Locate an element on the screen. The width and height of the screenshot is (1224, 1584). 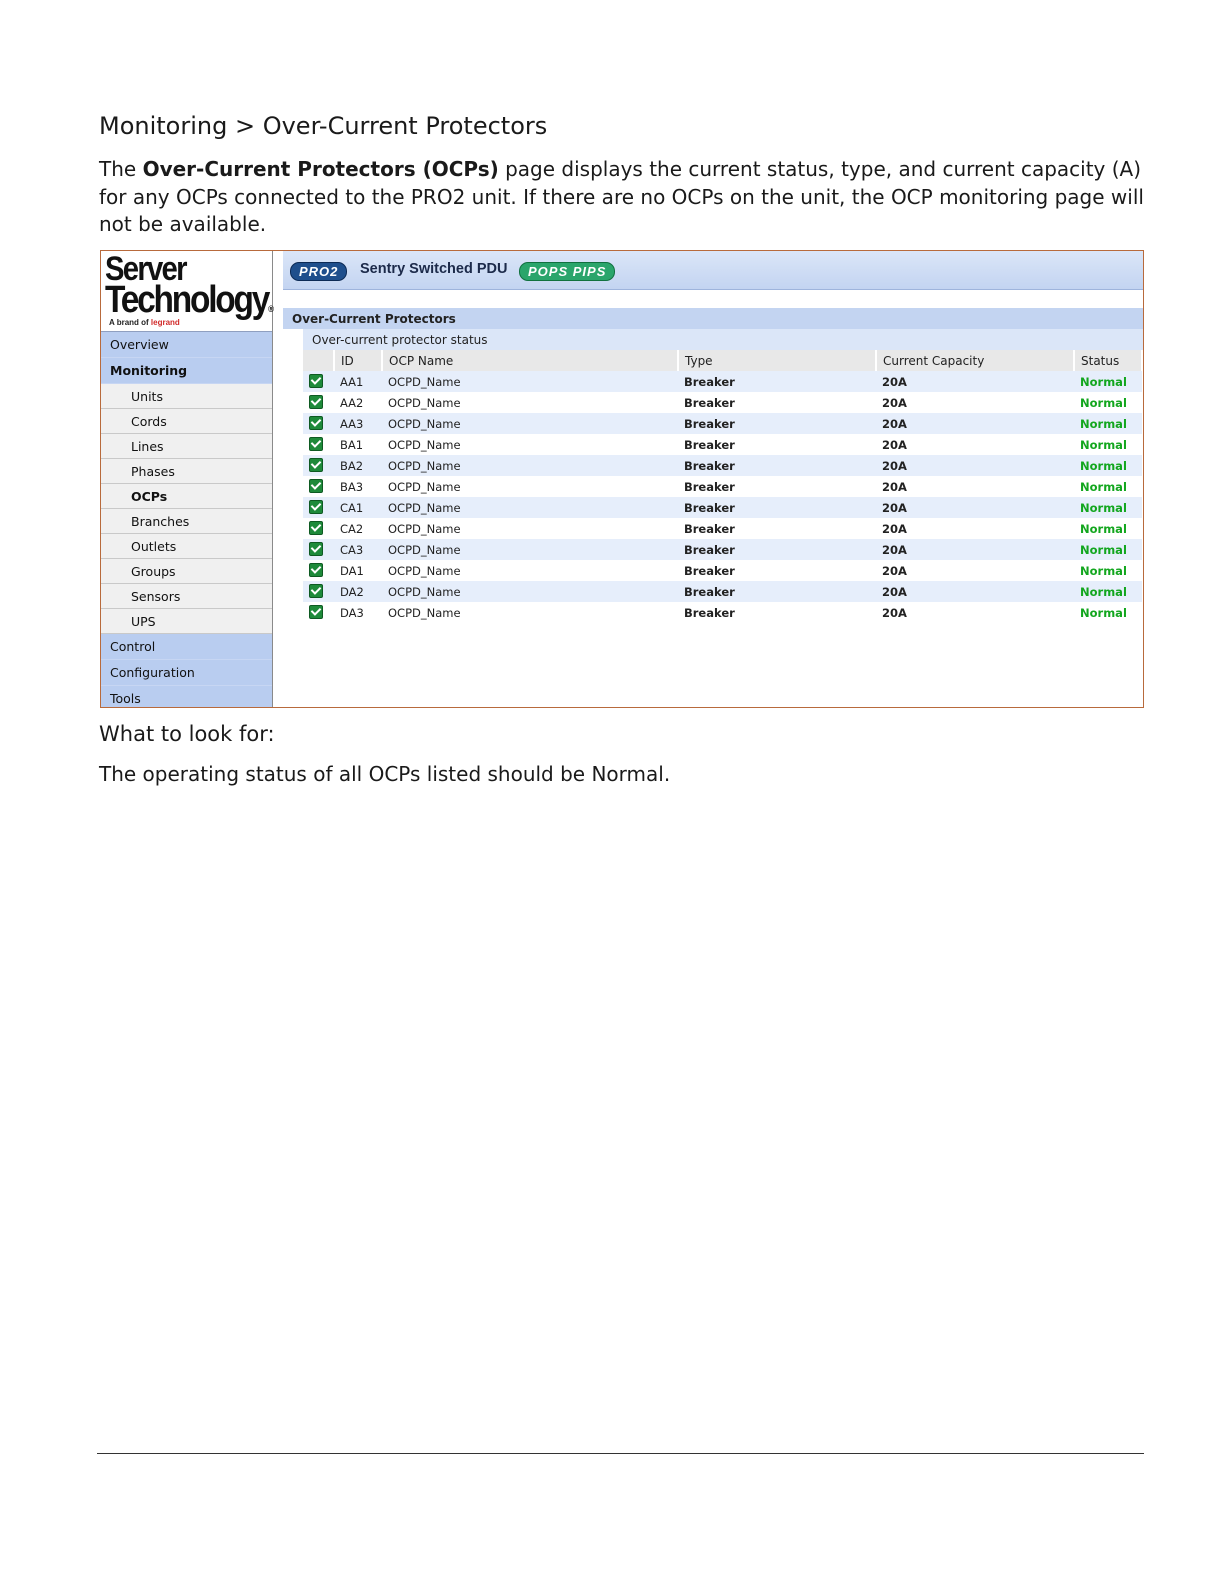
product-banner: PRO2 Sentry Switched PDU POPS PIPS is located at coordinates (713, 270).